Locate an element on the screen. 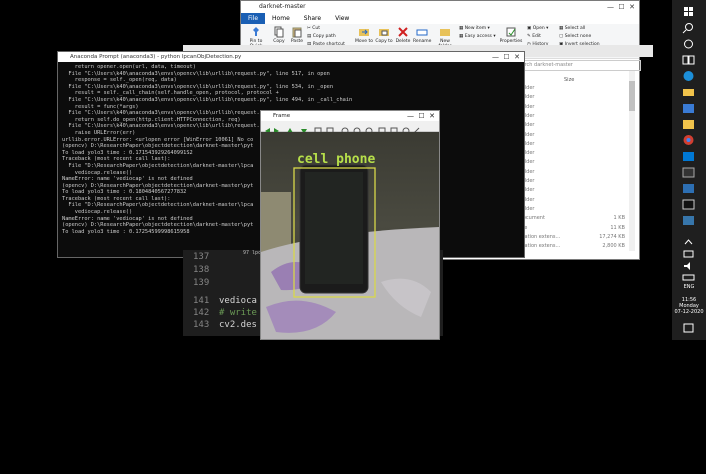 This screenshot has width=706, height=474. clock-date: 07-12-2020 is located at coordinates (689, 312).